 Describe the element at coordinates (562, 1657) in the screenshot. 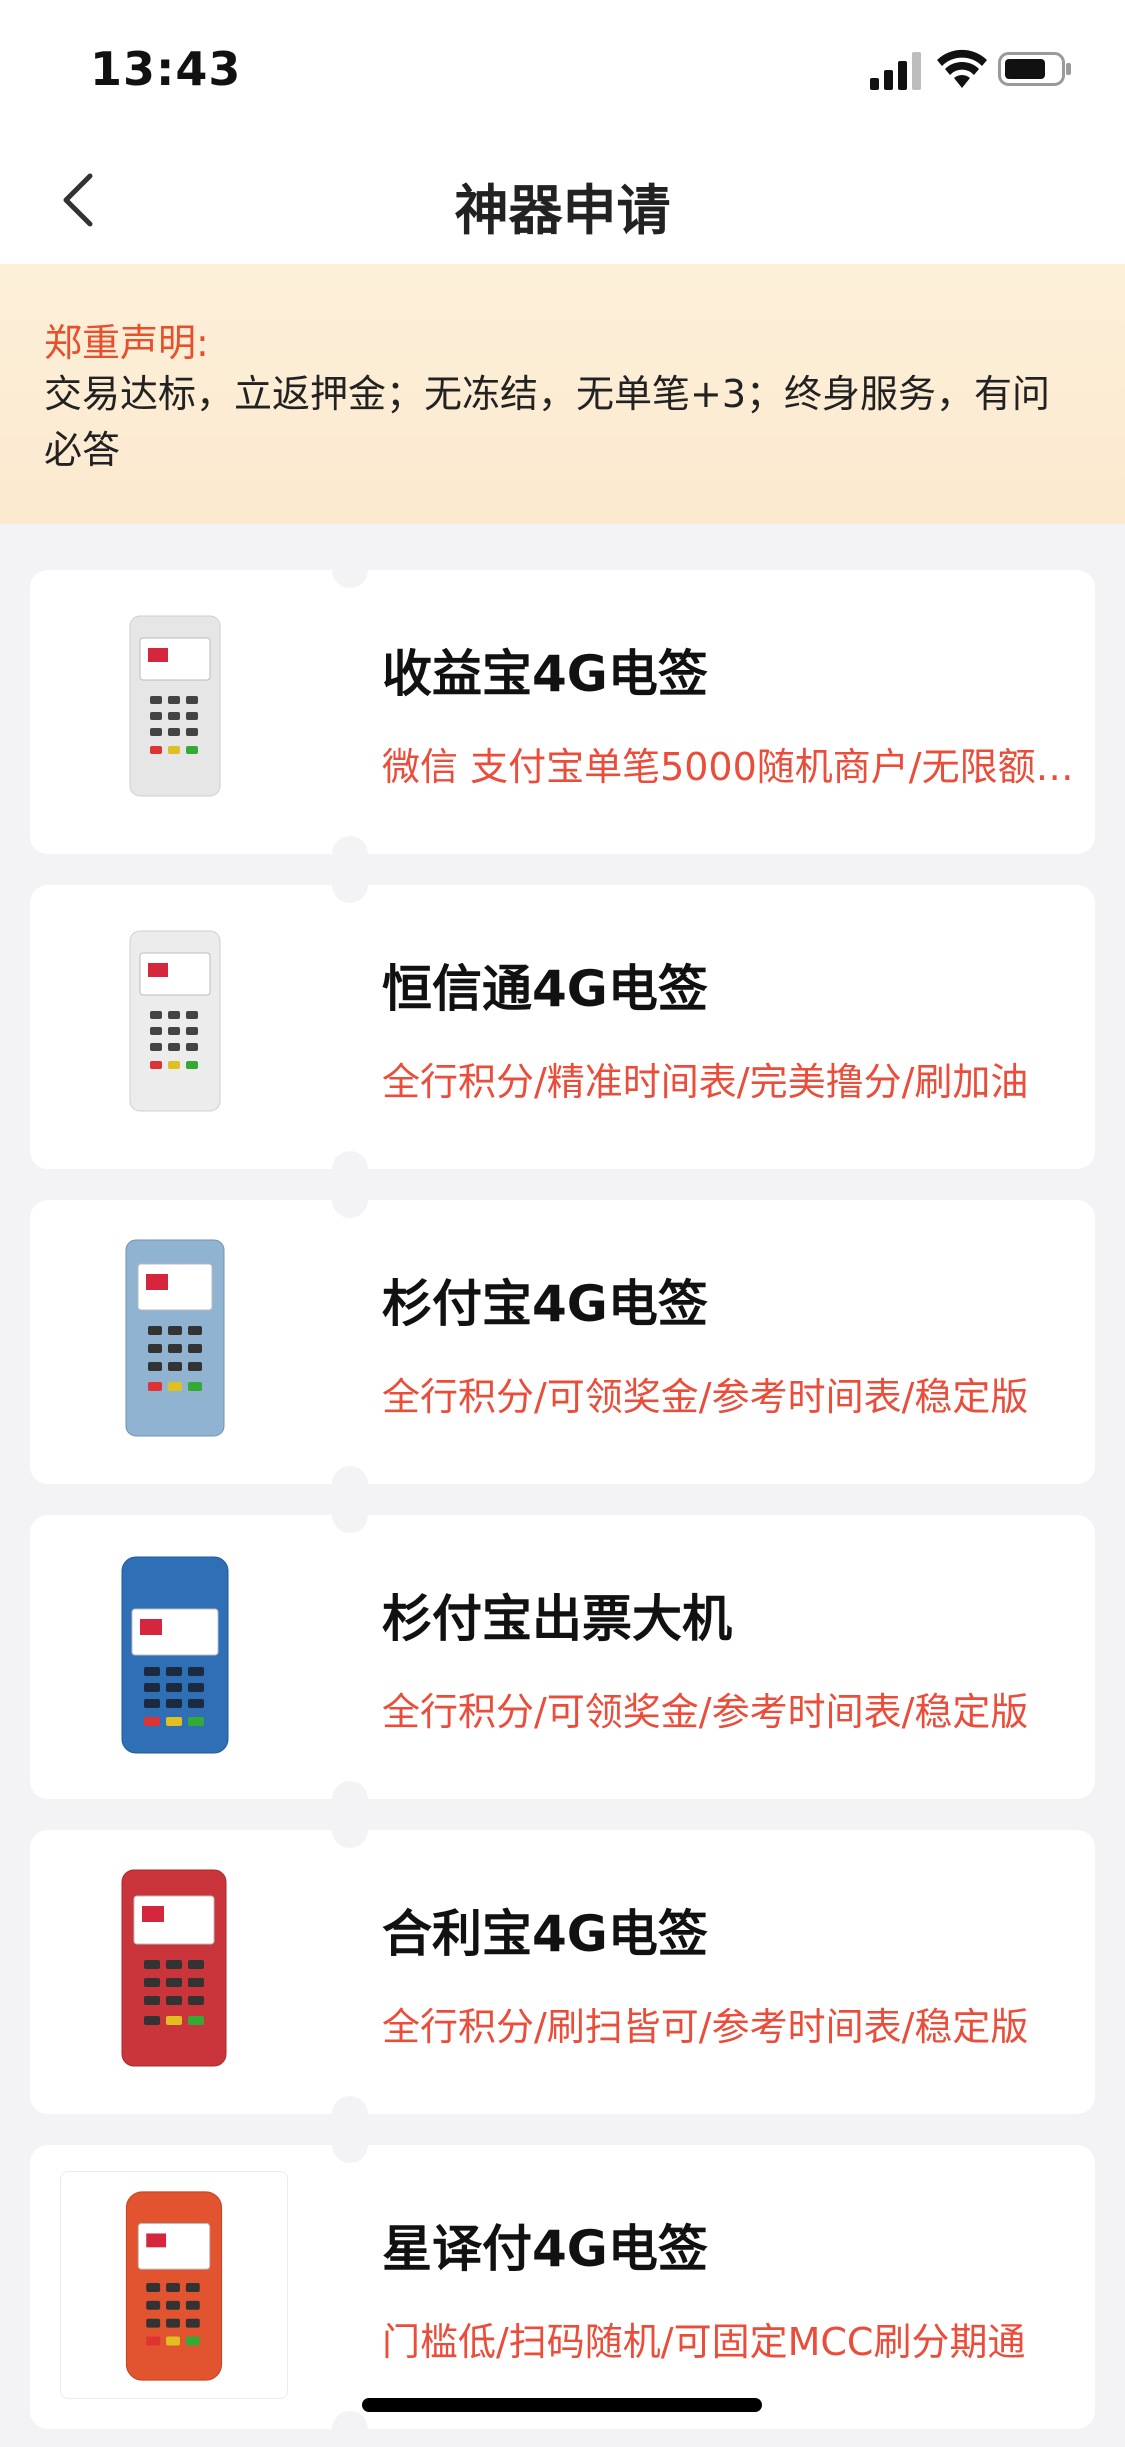

I see `product-card: 杉付宝出票大机 全行积分/可领奖金/参考时间表/稳定版` at that location.